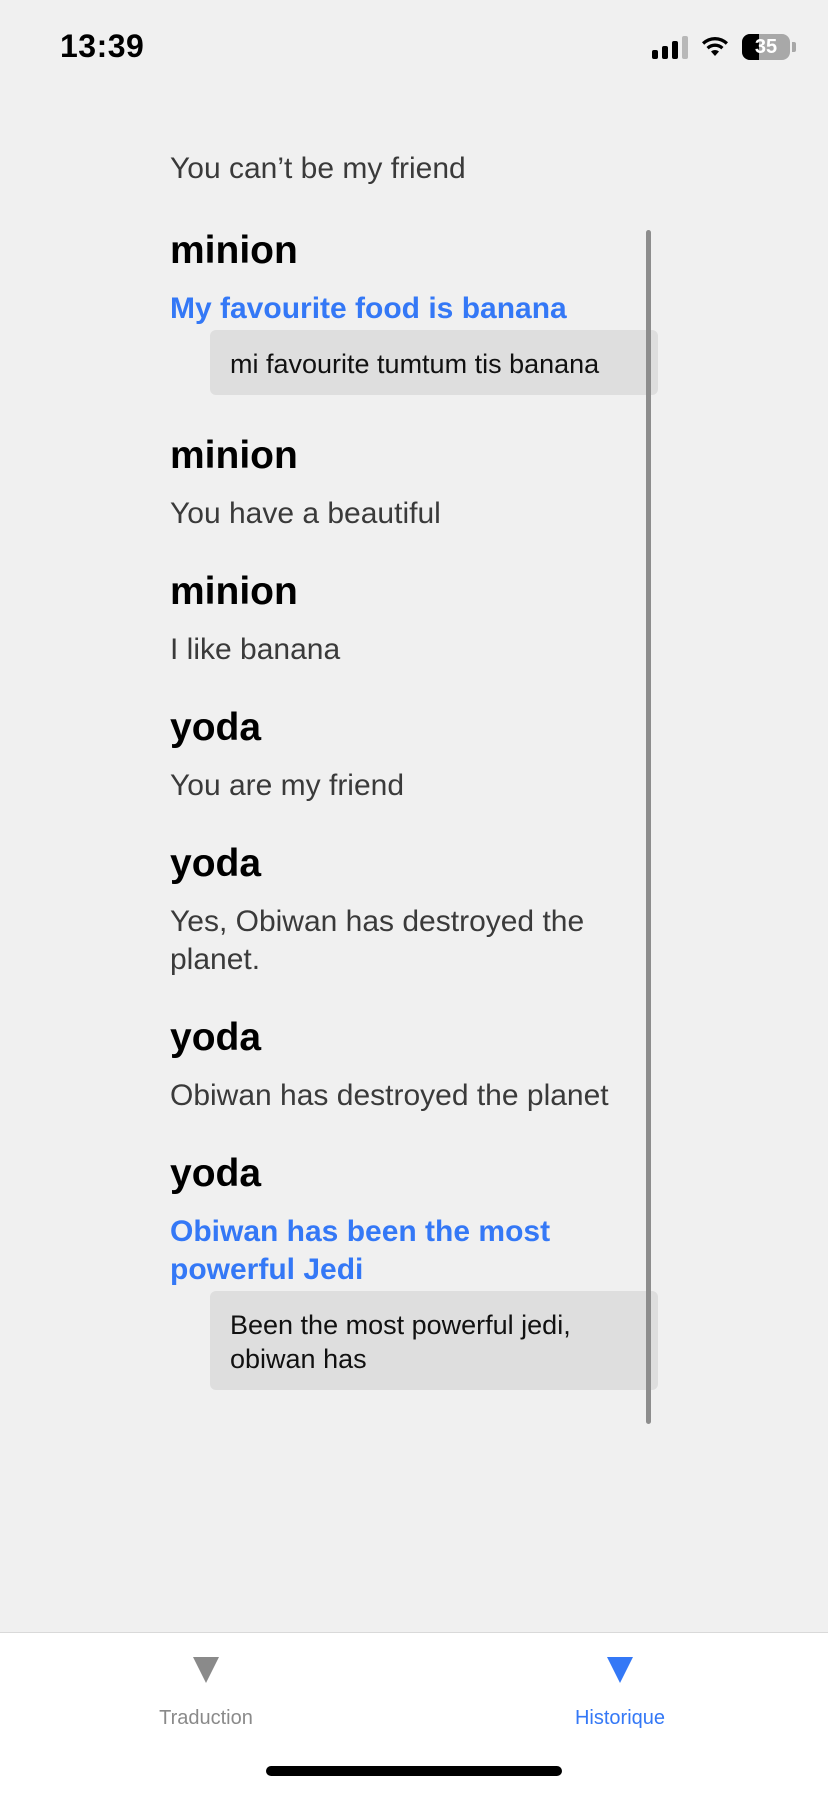 This screenshot has height=1793, width=828. I want to click on entry-text: Obiwan has been the most powerful Jedi, so click(414, 1251).